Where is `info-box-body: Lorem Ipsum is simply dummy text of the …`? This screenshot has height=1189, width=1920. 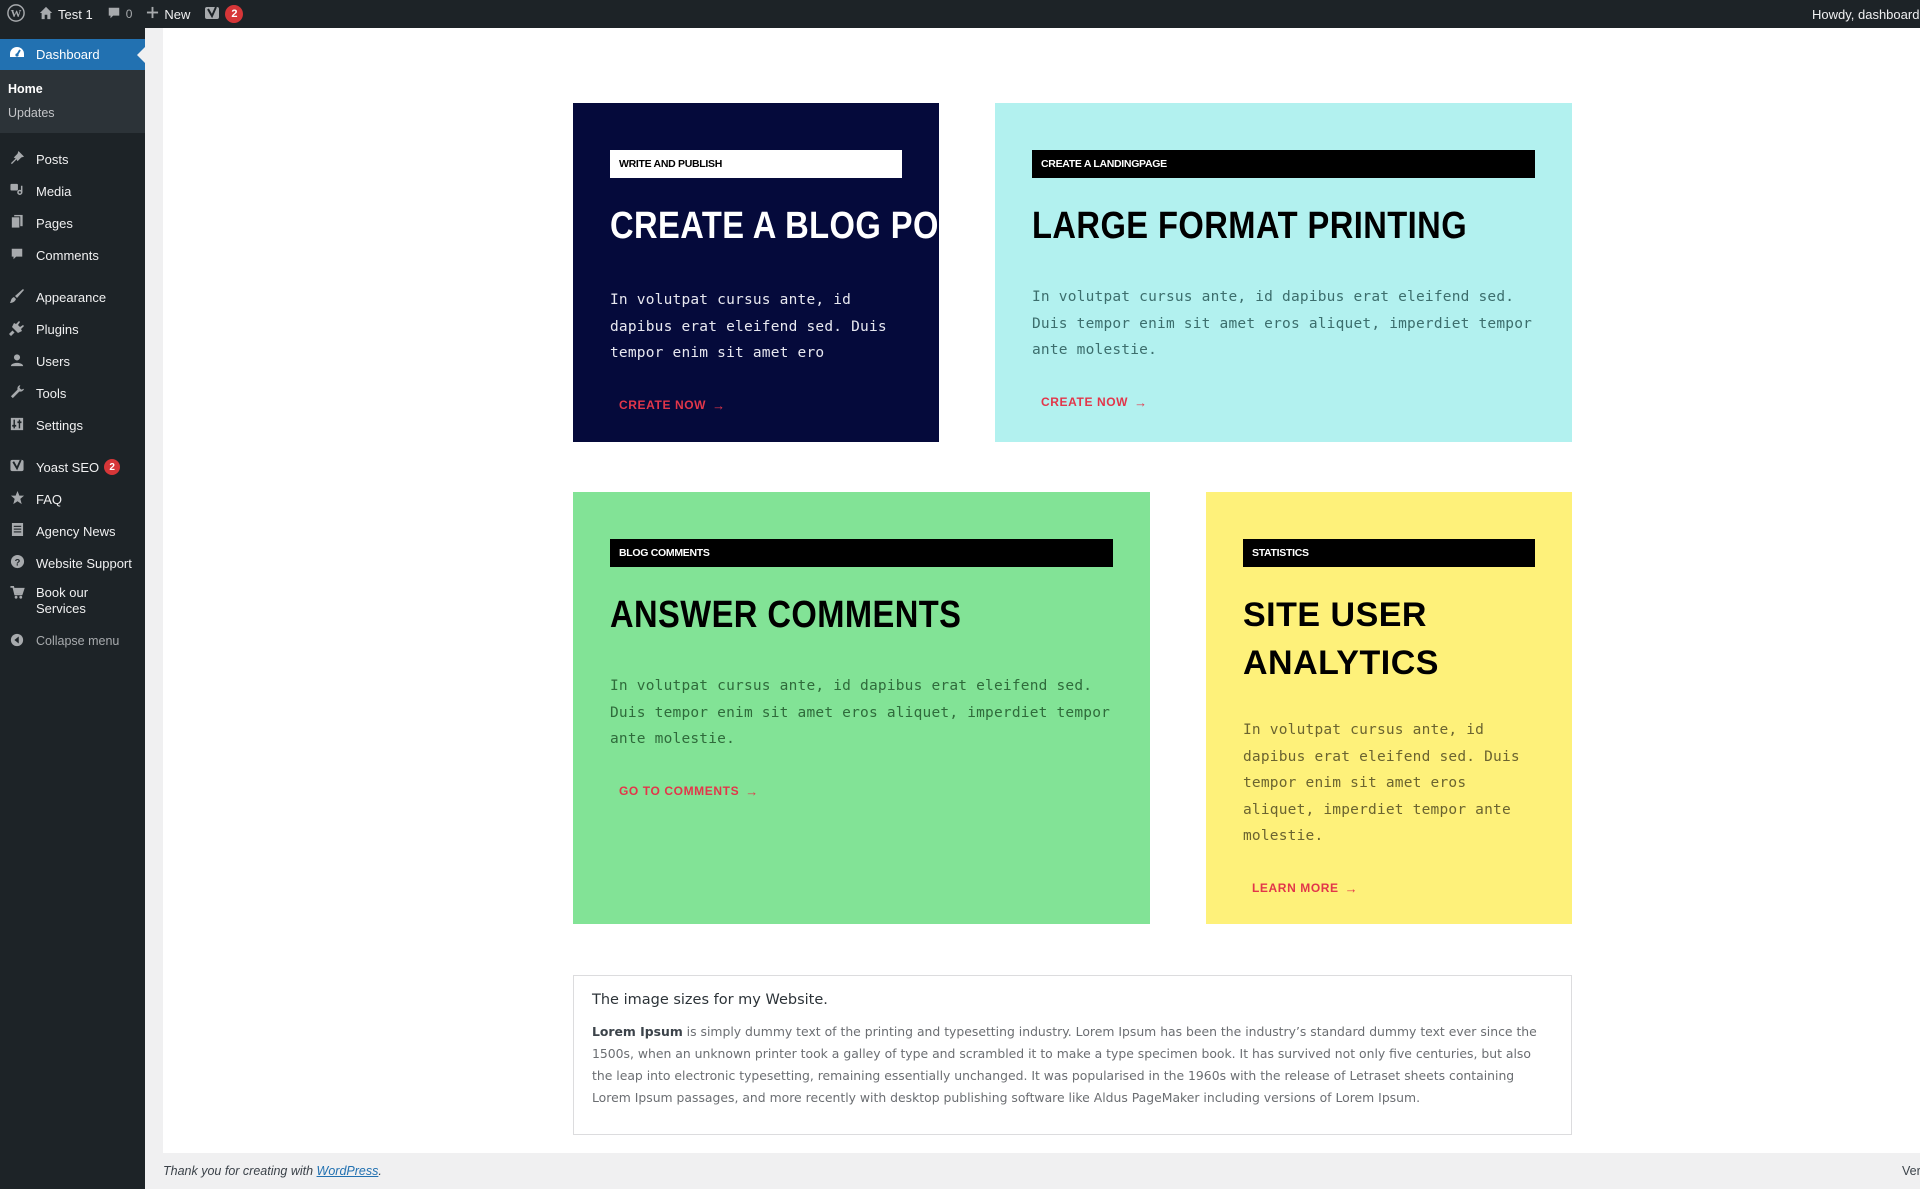
info-box-body: Lorem Ipsum is simply dummy text of the … is located at coordinates (1072, 1065).